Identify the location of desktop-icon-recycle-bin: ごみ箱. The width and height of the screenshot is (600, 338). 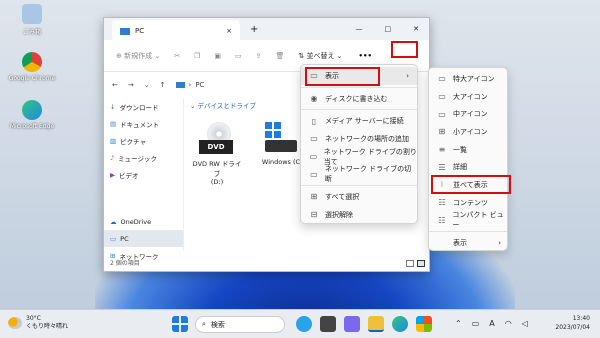
(32, 20).